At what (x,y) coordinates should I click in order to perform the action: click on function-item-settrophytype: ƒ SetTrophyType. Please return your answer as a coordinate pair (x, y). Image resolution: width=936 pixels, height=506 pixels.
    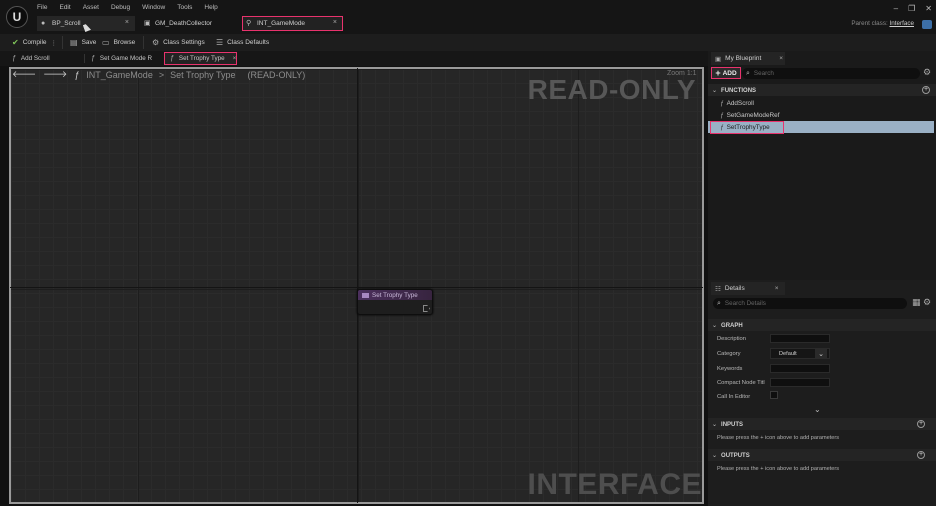
    Looking at the image, I should click on (747, 127).